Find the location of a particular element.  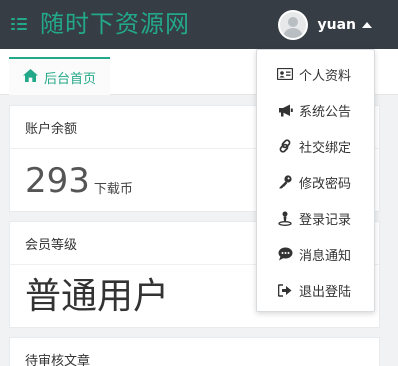

user-menu-toggle: yuan is located at coordinates (338, 24).